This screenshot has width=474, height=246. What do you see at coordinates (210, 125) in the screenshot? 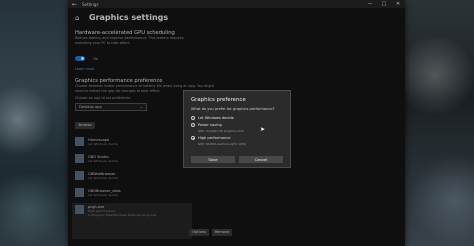
I see `radio-label: Power saving` at bounding box center [210, 125].